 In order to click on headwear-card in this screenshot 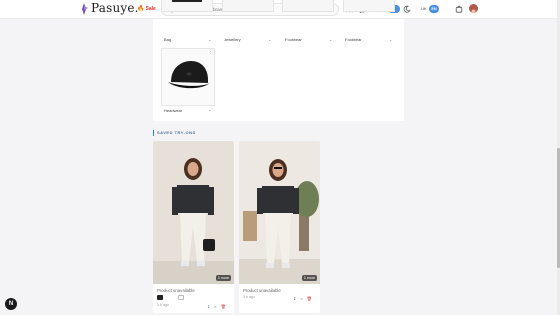, I will do `click(188, 77)`.